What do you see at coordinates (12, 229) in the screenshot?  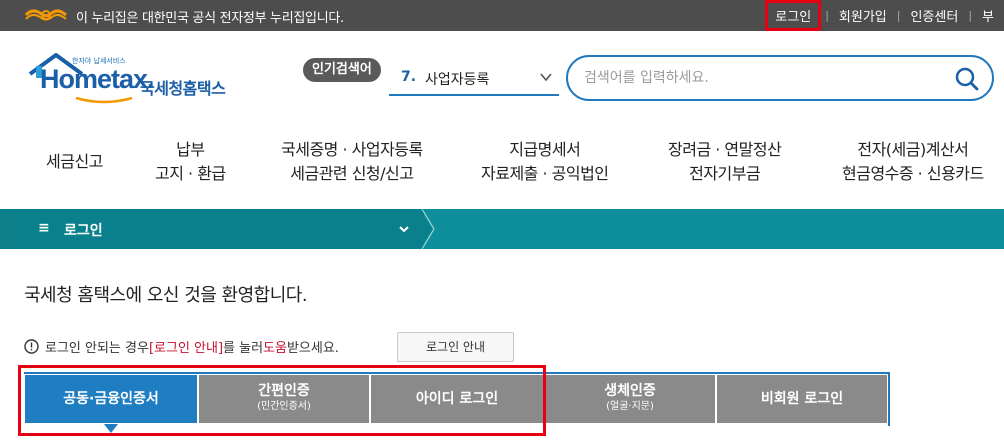 I see `nav-left-cap` at bounding box center [12, 229].